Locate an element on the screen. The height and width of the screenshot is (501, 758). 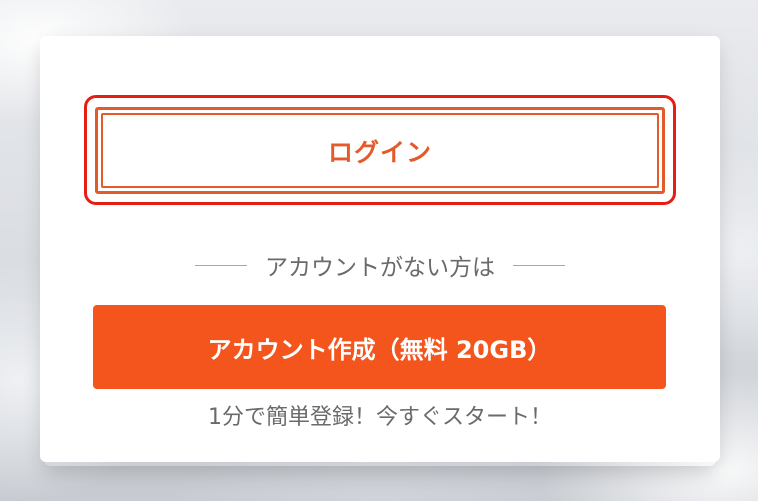
divider-text: アカウントがない方は is located at coordinates (380, 268).